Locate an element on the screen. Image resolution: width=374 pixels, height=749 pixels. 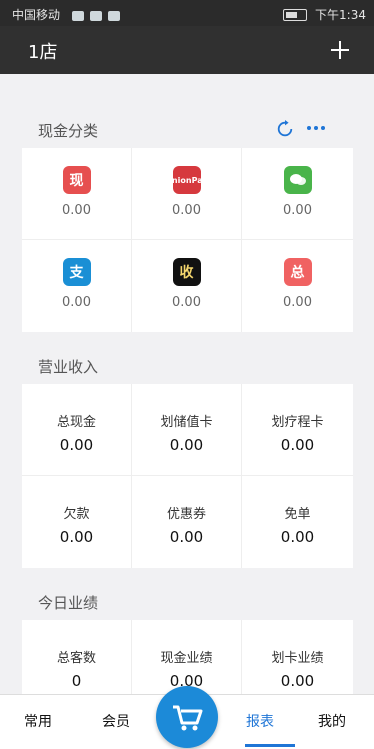
add-button is located at coordinates (340, 50).